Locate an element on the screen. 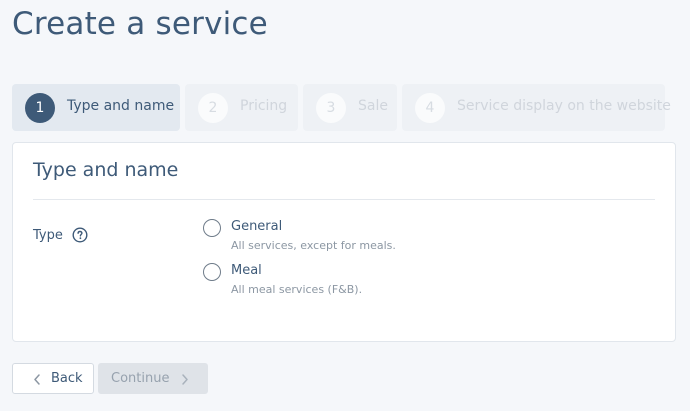 This screenshot has width=690, height=411. step-number: 1 is located at coordinates (40, 108).